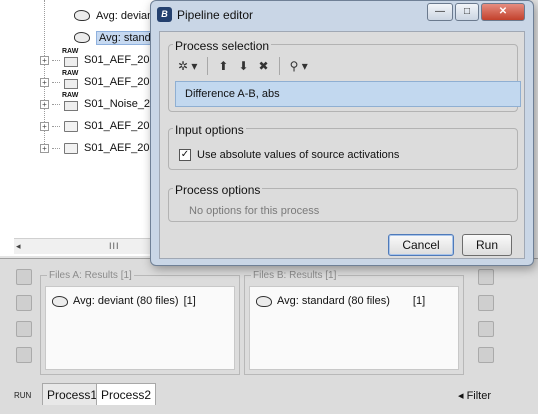 Image resolution: width=538 pixels, height=414 pixels. I want to click on files-a-item: Avg: deviant (80 files) [1], so click(124, 301).